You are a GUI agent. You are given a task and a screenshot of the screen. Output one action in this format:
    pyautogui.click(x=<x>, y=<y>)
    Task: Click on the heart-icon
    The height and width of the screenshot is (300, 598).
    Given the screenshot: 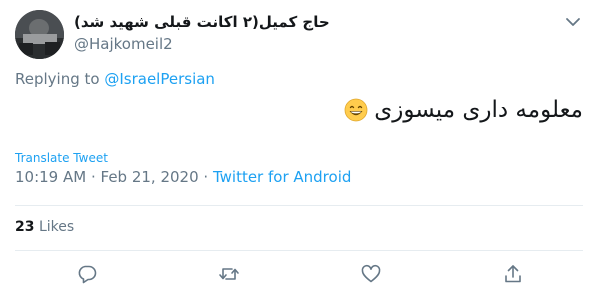 What is the action you would take?
    pyautogui.click(x=371, y=274)
    